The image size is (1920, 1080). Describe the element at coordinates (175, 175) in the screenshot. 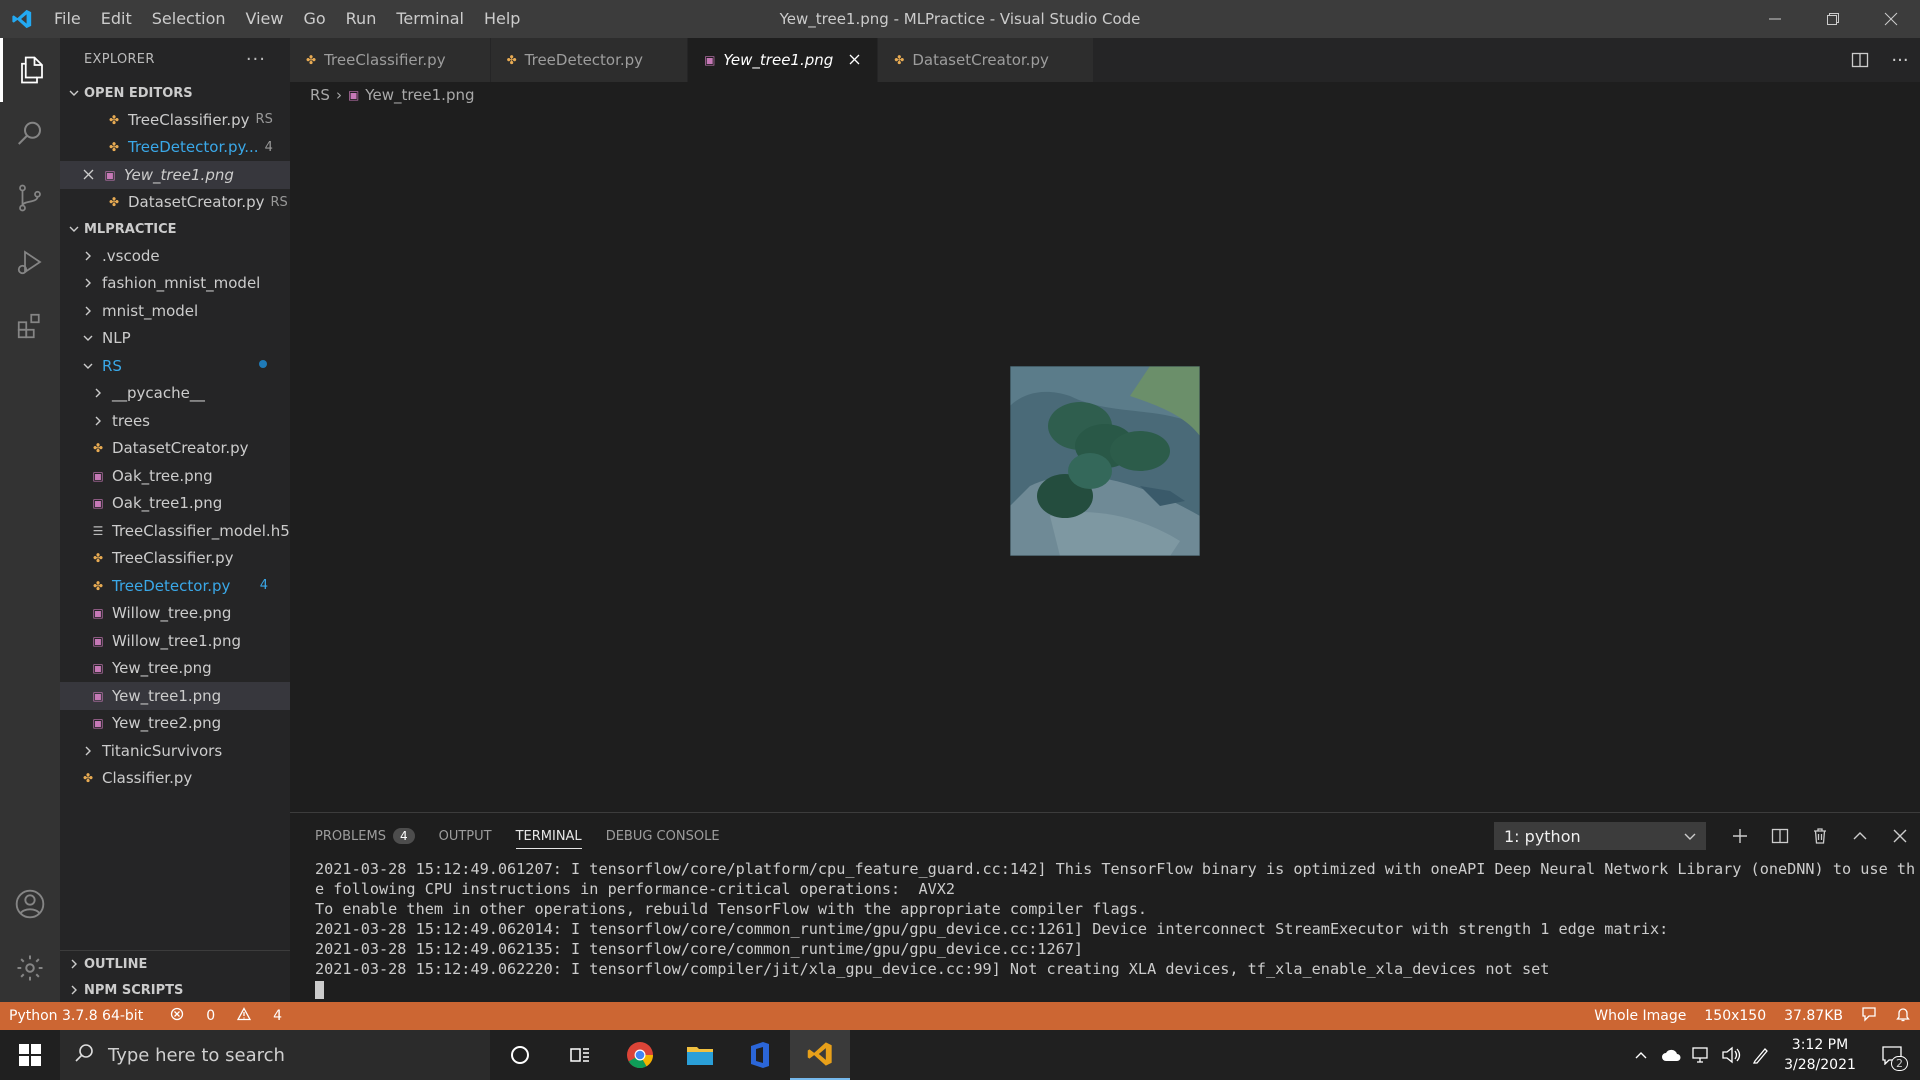

I see `open-editor-item: ▣ Yew_tree1.png` at that location.